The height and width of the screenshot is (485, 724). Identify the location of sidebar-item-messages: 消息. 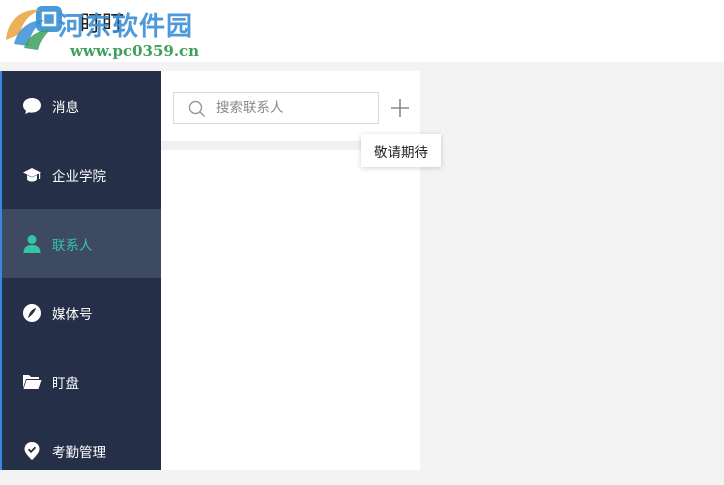
(81, 105).